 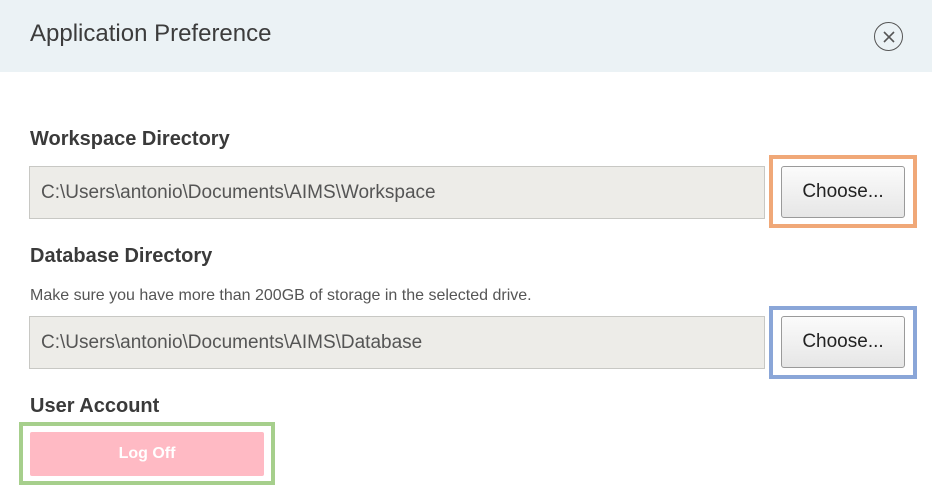 I want to click on database-path-field: C:\Users\antonio\Documents\AIMS\Database, so click(x=397, y=342).